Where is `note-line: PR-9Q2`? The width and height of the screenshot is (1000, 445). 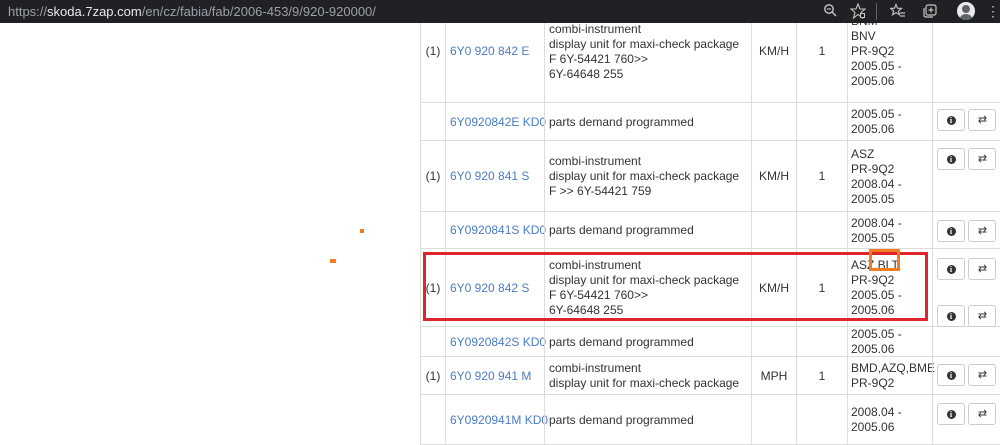 note-line: PR-9Q2 is located at coordinates (873, 168).